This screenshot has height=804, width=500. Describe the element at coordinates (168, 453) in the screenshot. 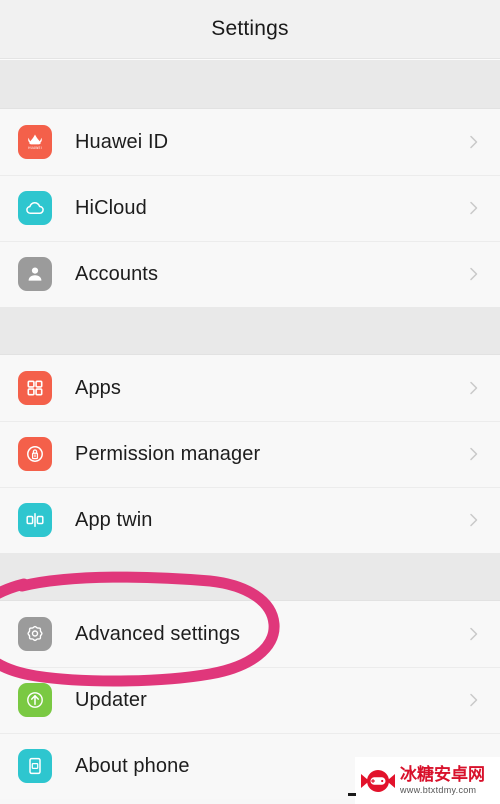

I see `settings-row-label: Permission manager` at that location.